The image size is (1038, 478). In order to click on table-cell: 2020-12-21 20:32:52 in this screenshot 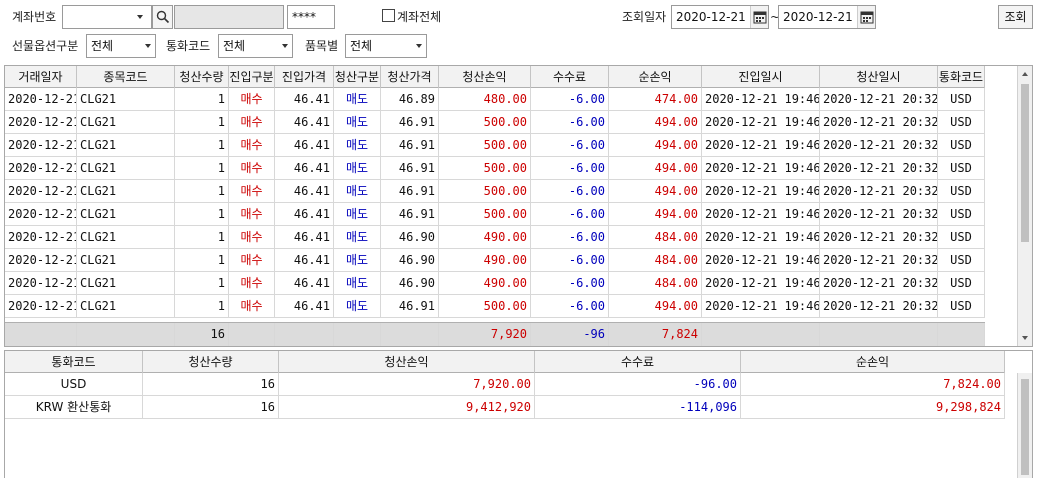, I will do `click(879, 99)`.